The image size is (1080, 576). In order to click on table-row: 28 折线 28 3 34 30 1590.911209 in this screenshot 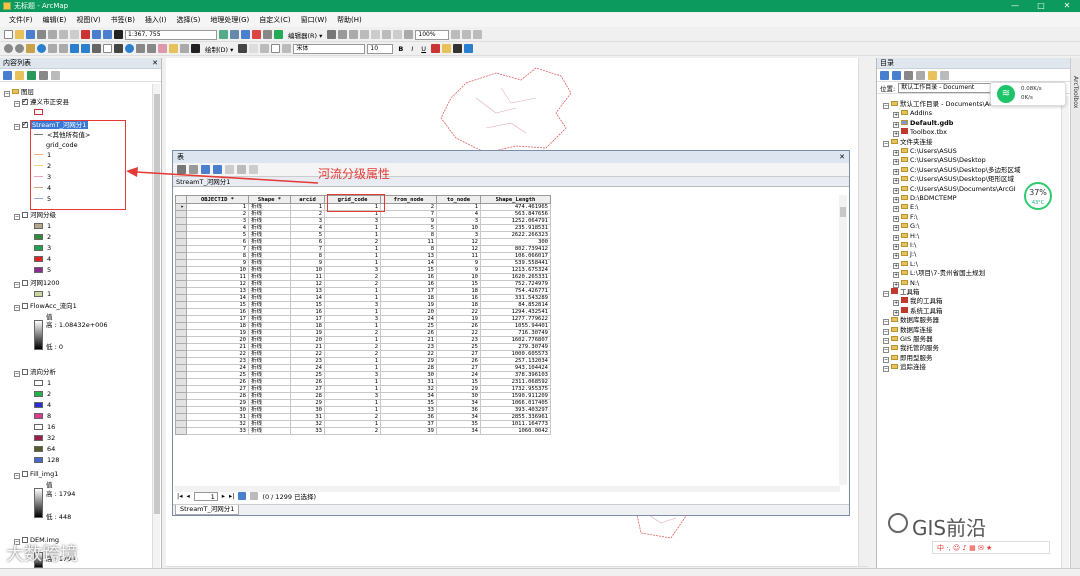, I will do `click(363, 396)`.